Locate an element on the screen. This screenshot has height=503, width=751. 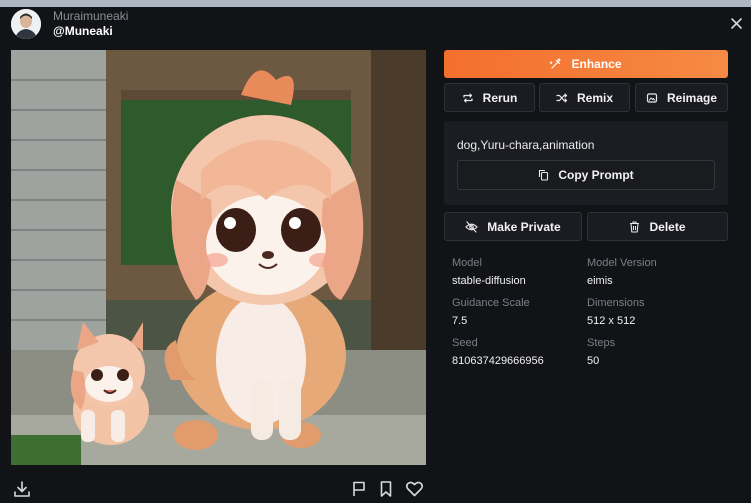
prompt-card: dog,Yuru-chara,animation Copy Prompt is located at coordinates (586, 163).